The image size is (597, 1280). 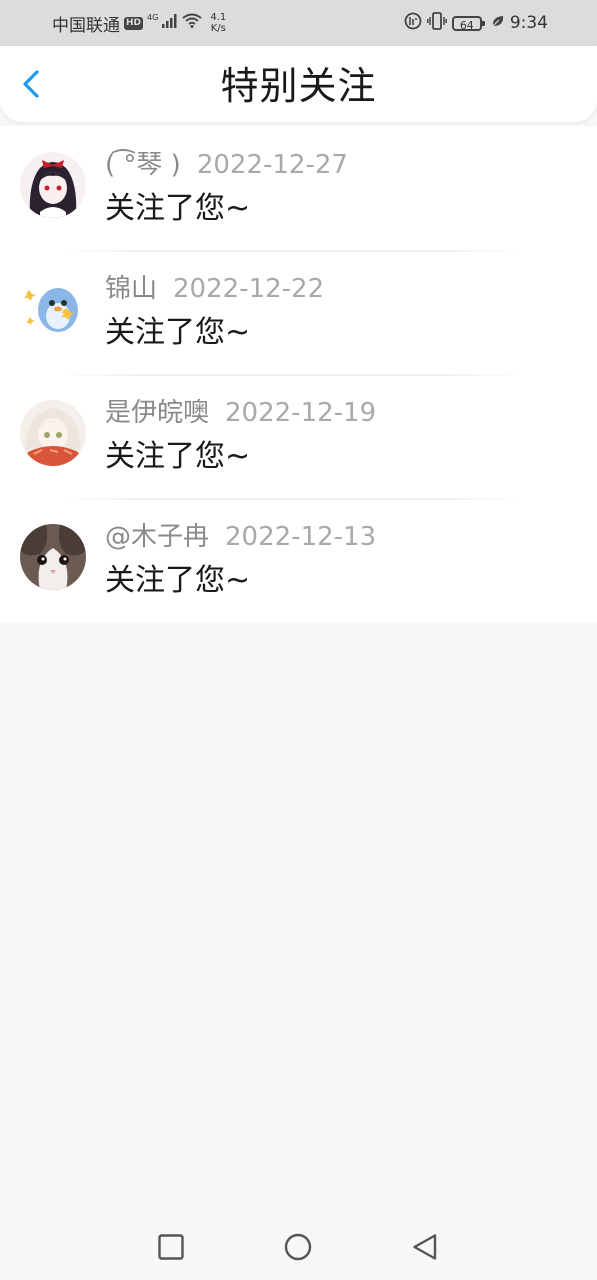 I want to click on triangle-back-icon, so click(x=425, y=1250).